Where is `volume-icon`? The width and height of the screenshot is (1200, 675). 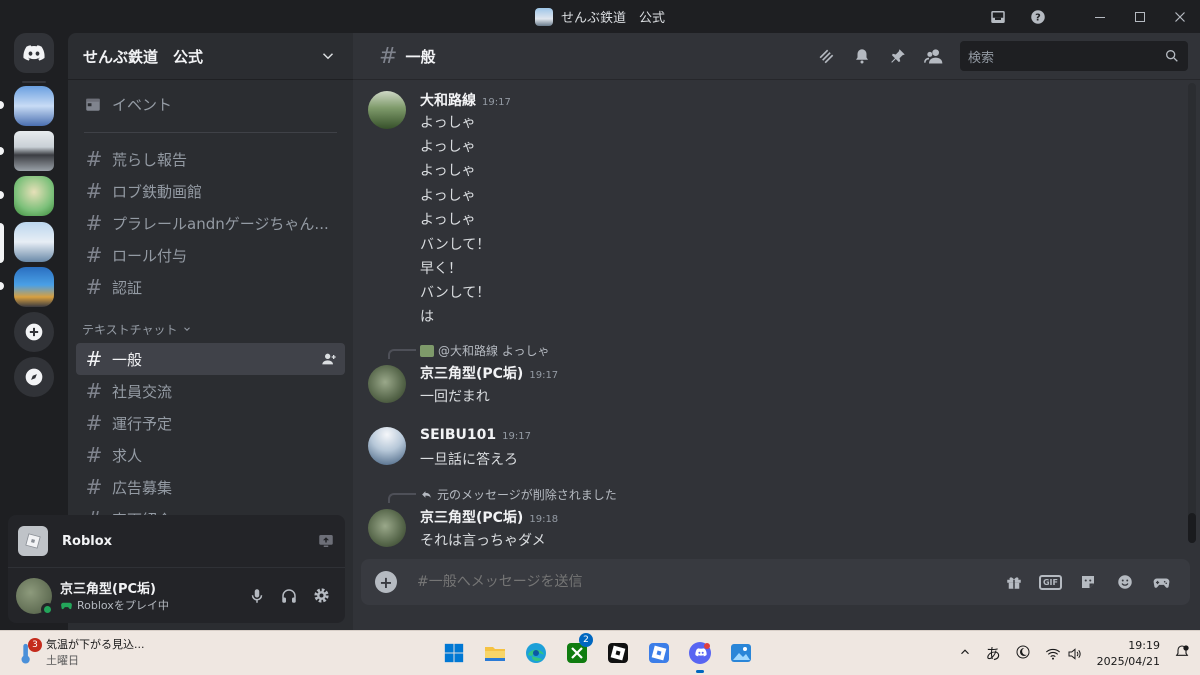
volume-icon is located at coordinates (1074, 653).